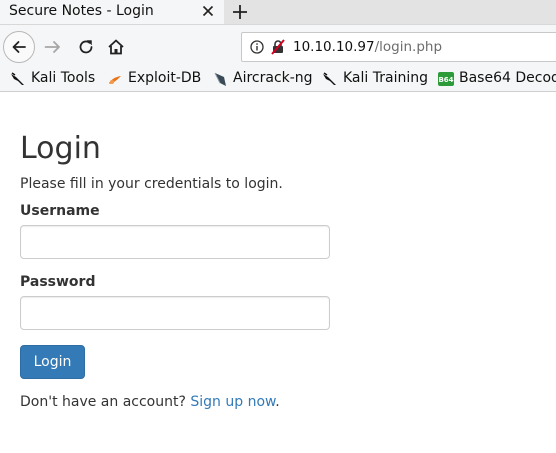  What do you see at coordinates (115, 80) in the screenshot?
I see `exploit-db-icon` at bounding box center [115, 80].